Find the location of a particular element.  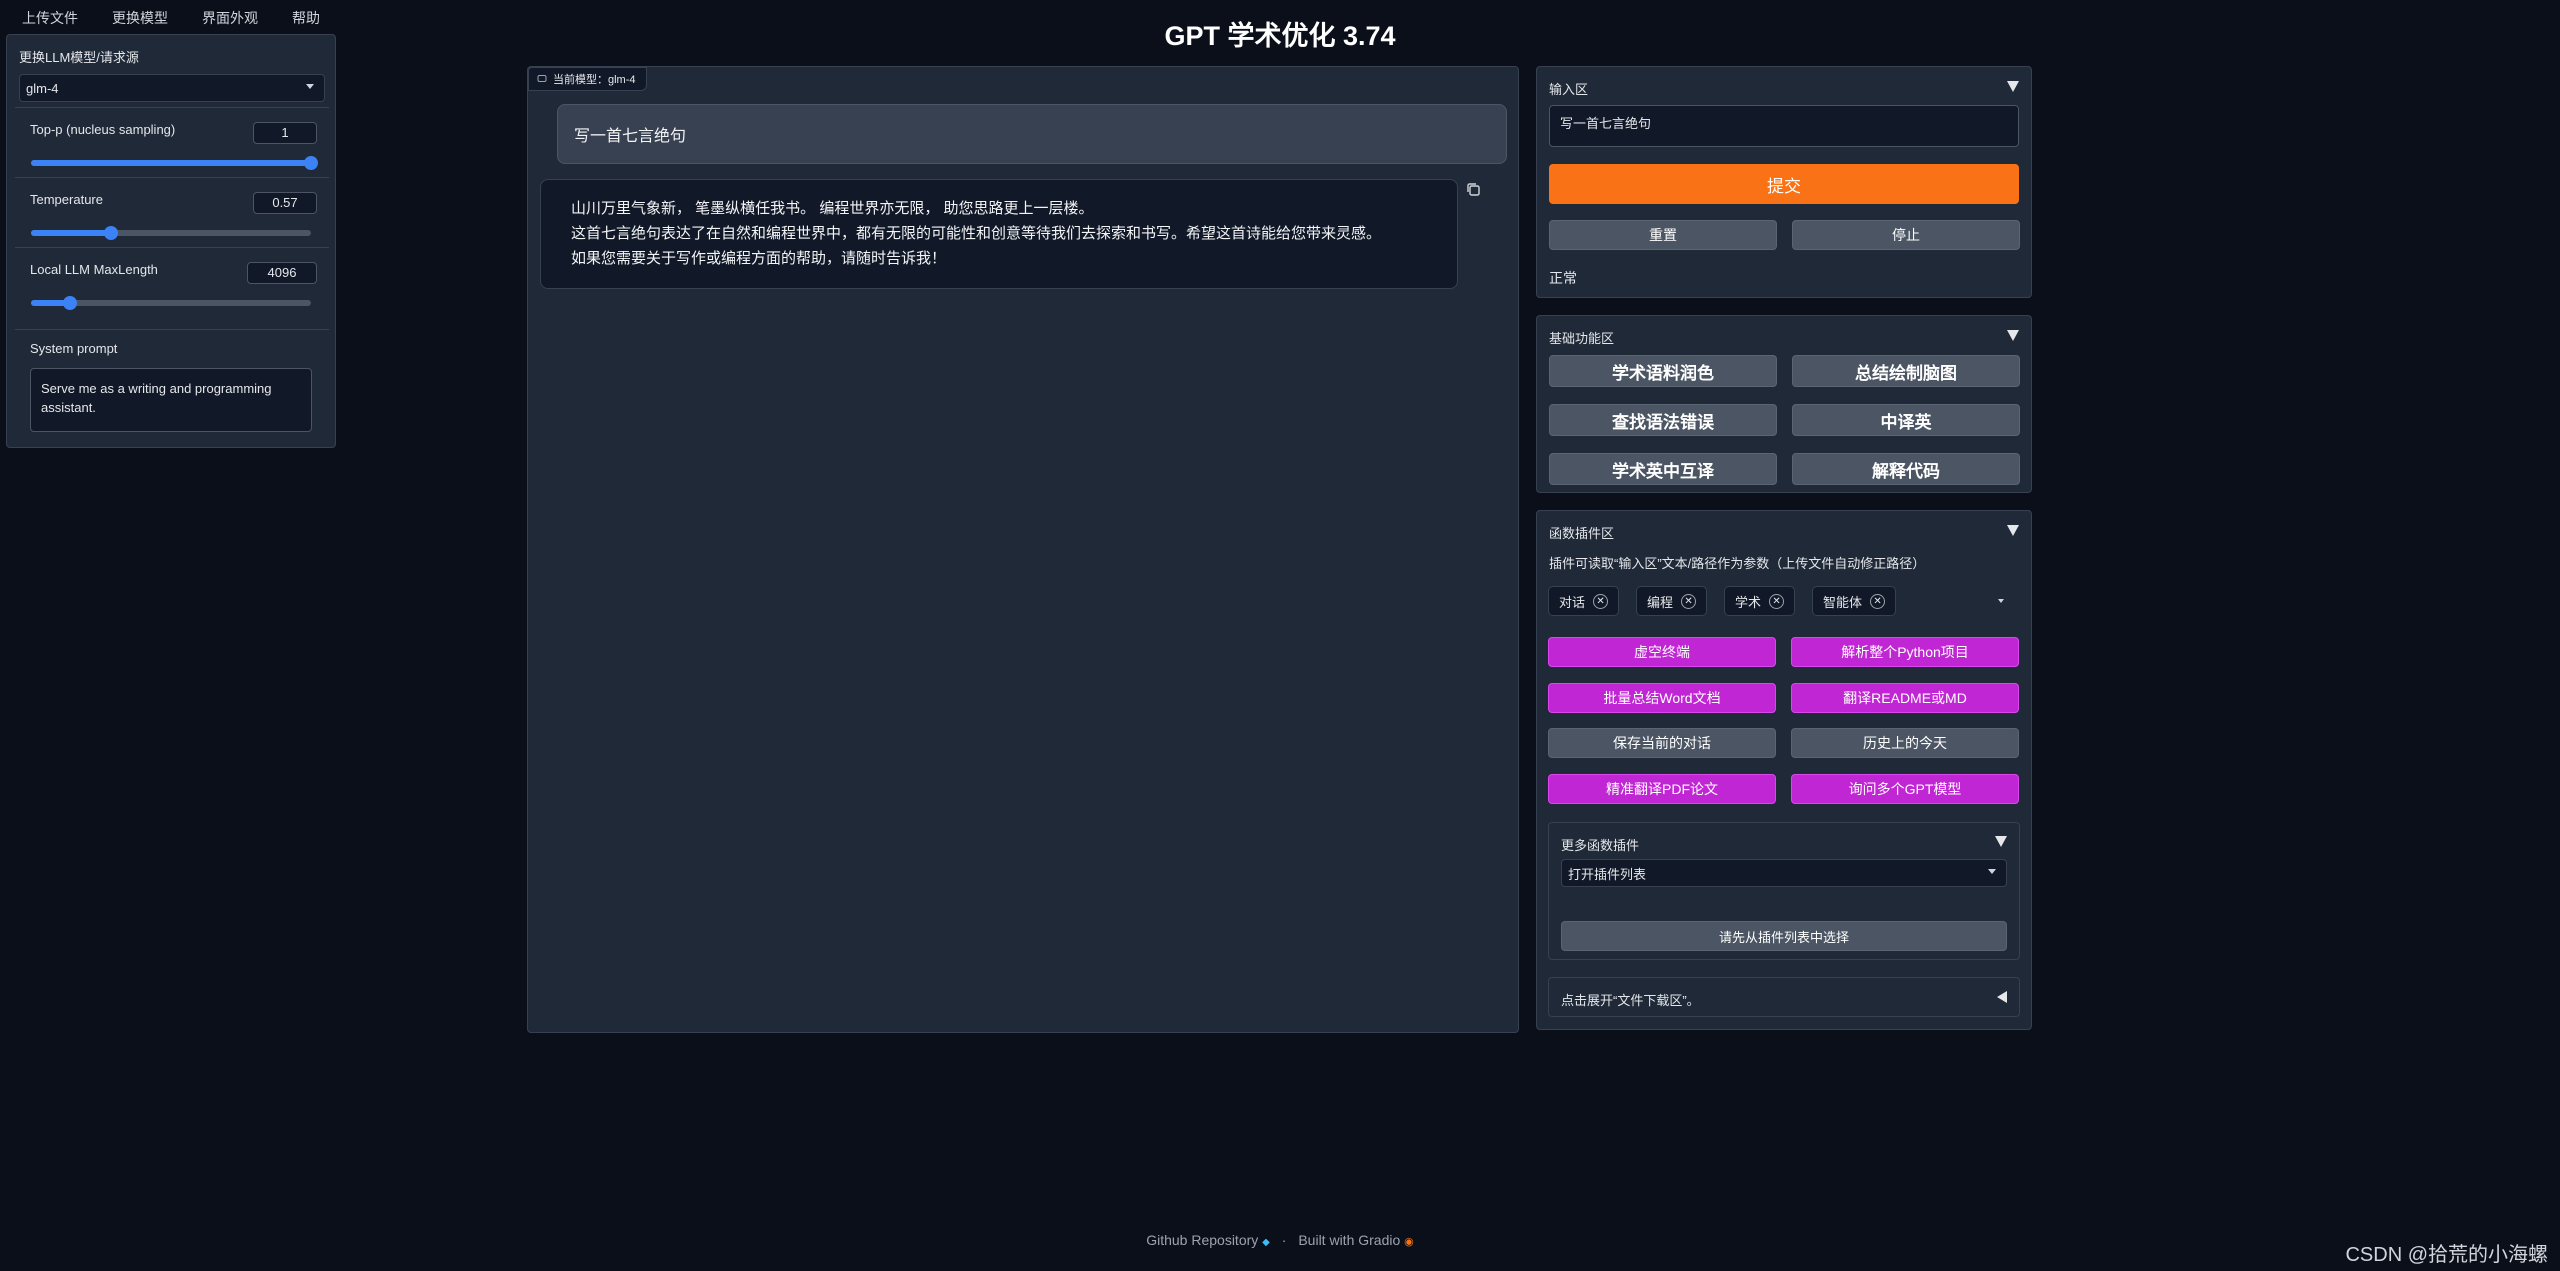

current-model-tag: 当前模型：glm-4 is located at coordinates (587, 79).